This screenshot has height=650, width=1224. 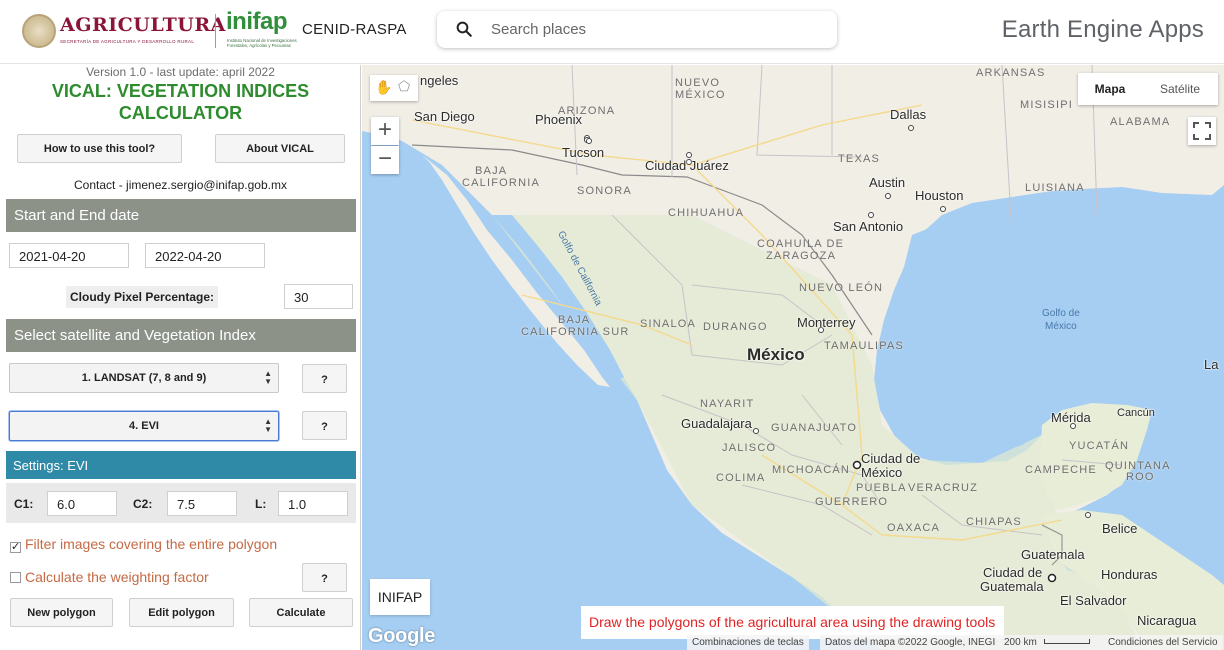 I want to click on place-search-box, so click(x=637, y=29).